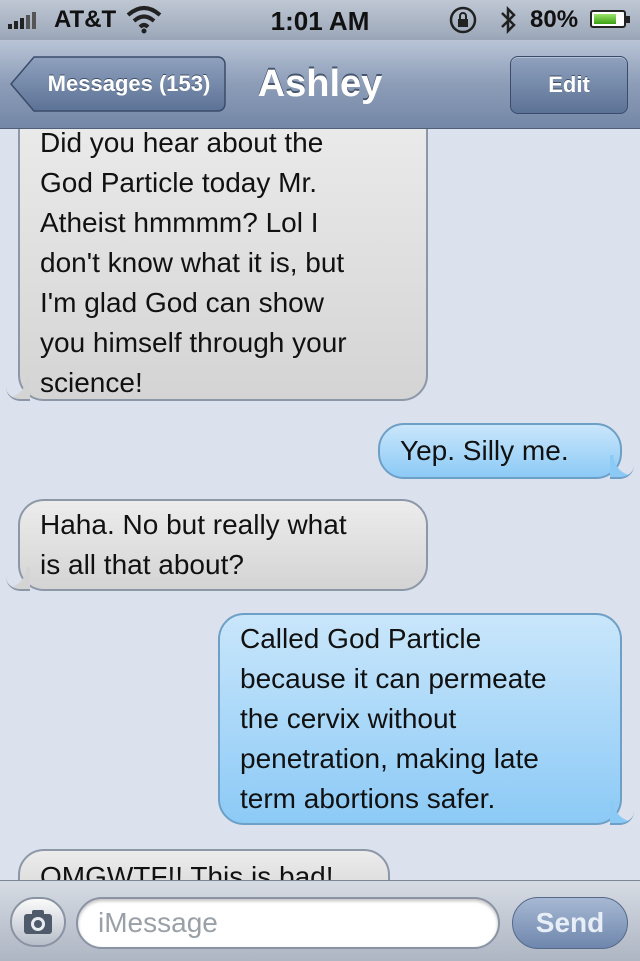 The height and width of the screenshot is (961, 640). What do you see at coordinates (182, 143) in the screenshot?
I see `message-line: Did you hear about the` at bounding box center [182, 143].